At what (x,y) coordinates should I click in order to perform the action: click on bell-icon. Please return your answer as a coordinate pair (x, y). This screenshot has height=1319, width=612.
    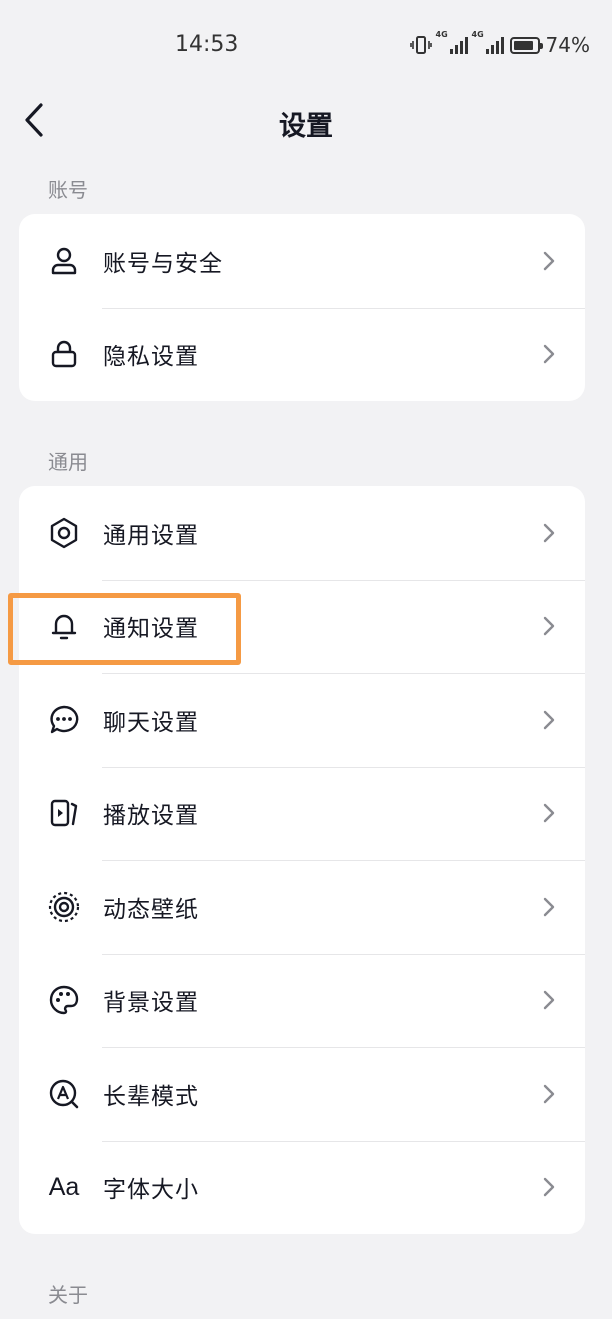
    Looking at the image, I should click on (64, 626).